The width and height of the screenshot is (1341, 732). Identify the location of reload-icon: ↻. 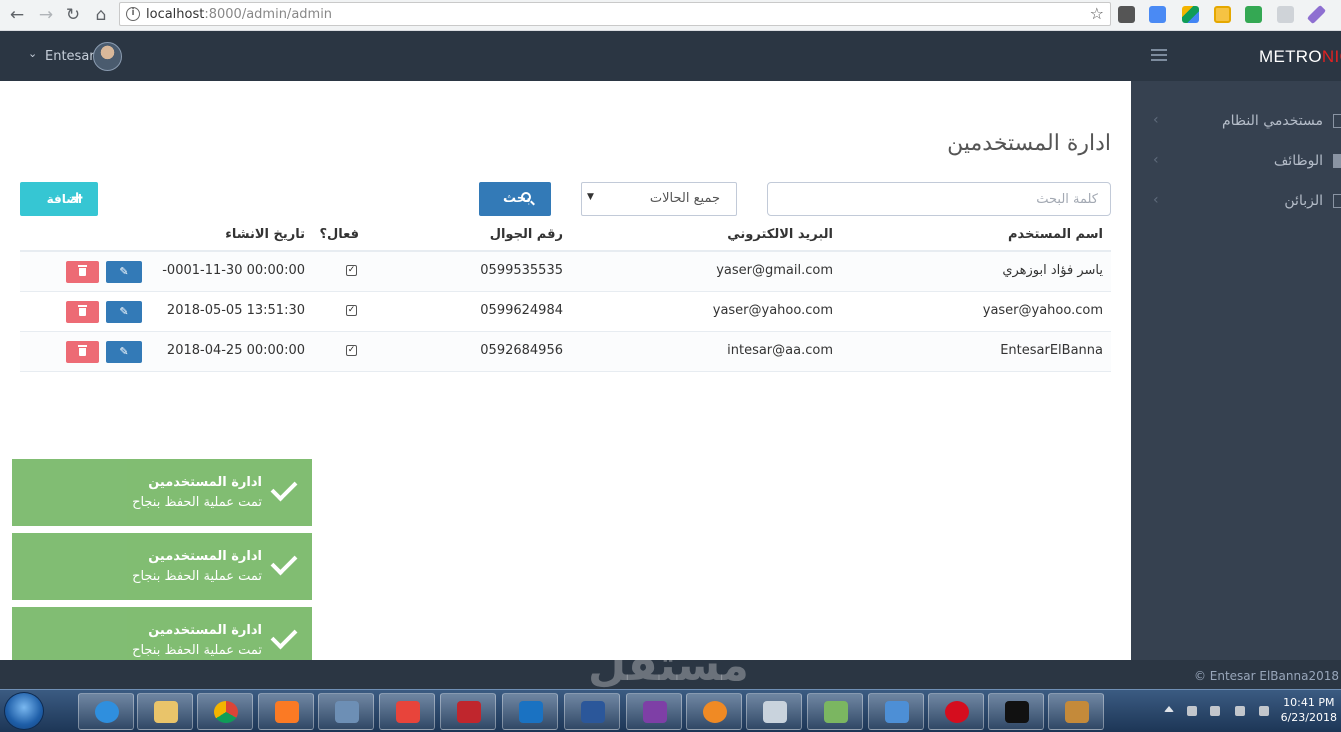
(73, 15).